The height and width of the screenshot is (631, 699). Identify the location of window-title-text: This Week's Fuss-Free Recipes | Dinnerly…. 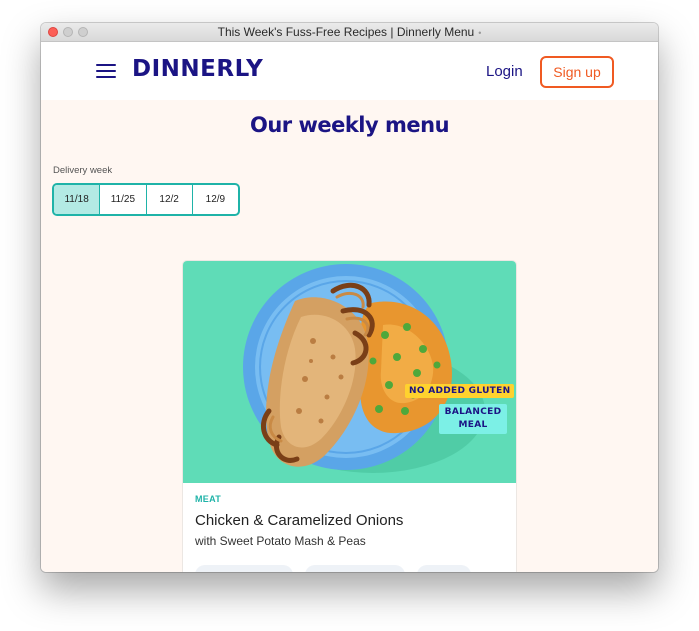
(346, 32).